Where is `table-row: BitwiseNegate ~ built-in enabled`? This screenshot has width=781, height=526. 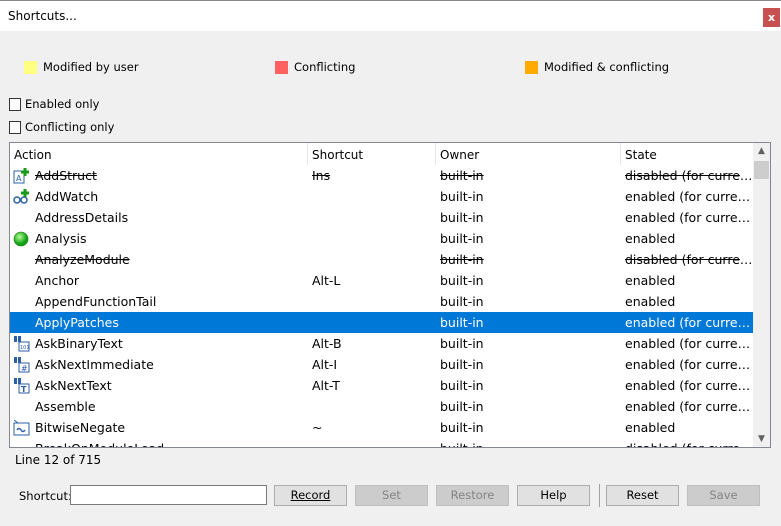
table-row: BitwiseNegate ~ built-in enabled is located at coordinates (382, 427).